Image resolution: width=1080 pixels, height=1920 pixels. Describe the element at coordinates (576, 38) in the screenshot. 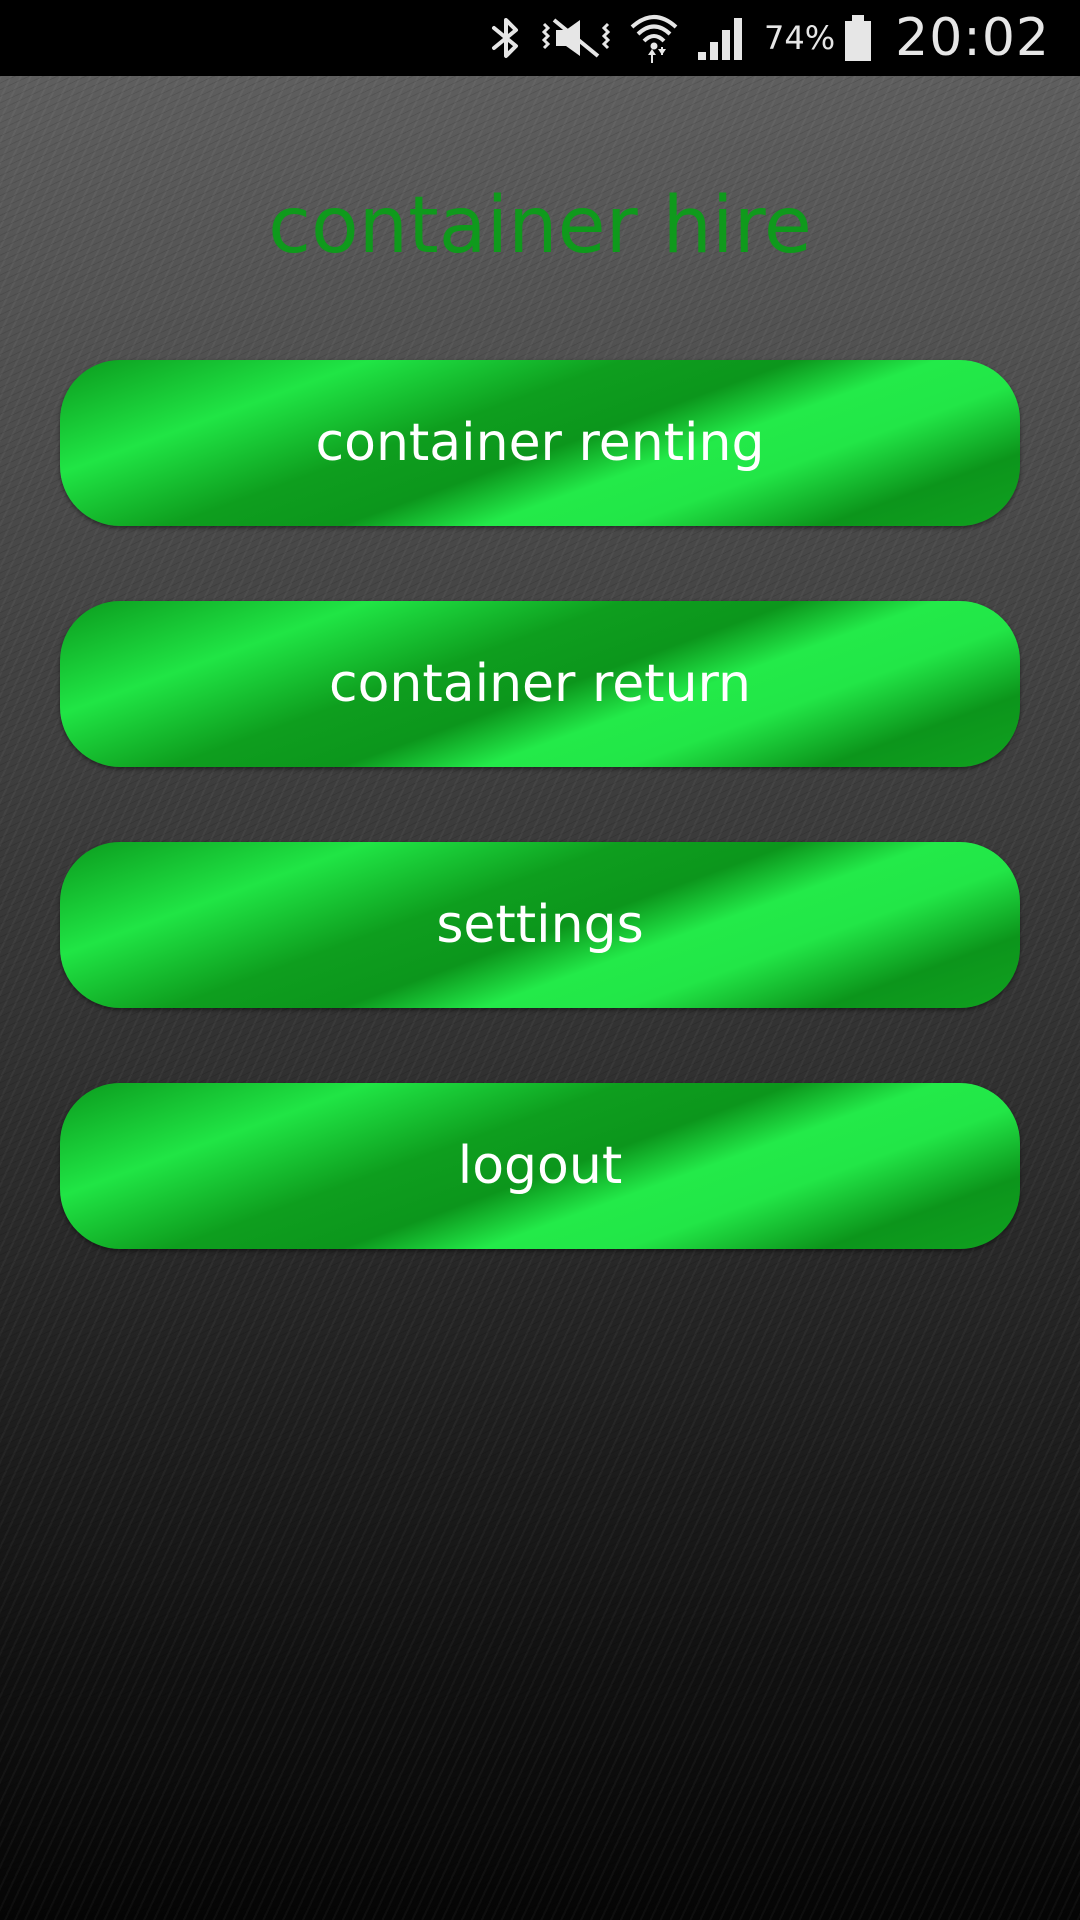

I see `vibrate-icon` at that location.